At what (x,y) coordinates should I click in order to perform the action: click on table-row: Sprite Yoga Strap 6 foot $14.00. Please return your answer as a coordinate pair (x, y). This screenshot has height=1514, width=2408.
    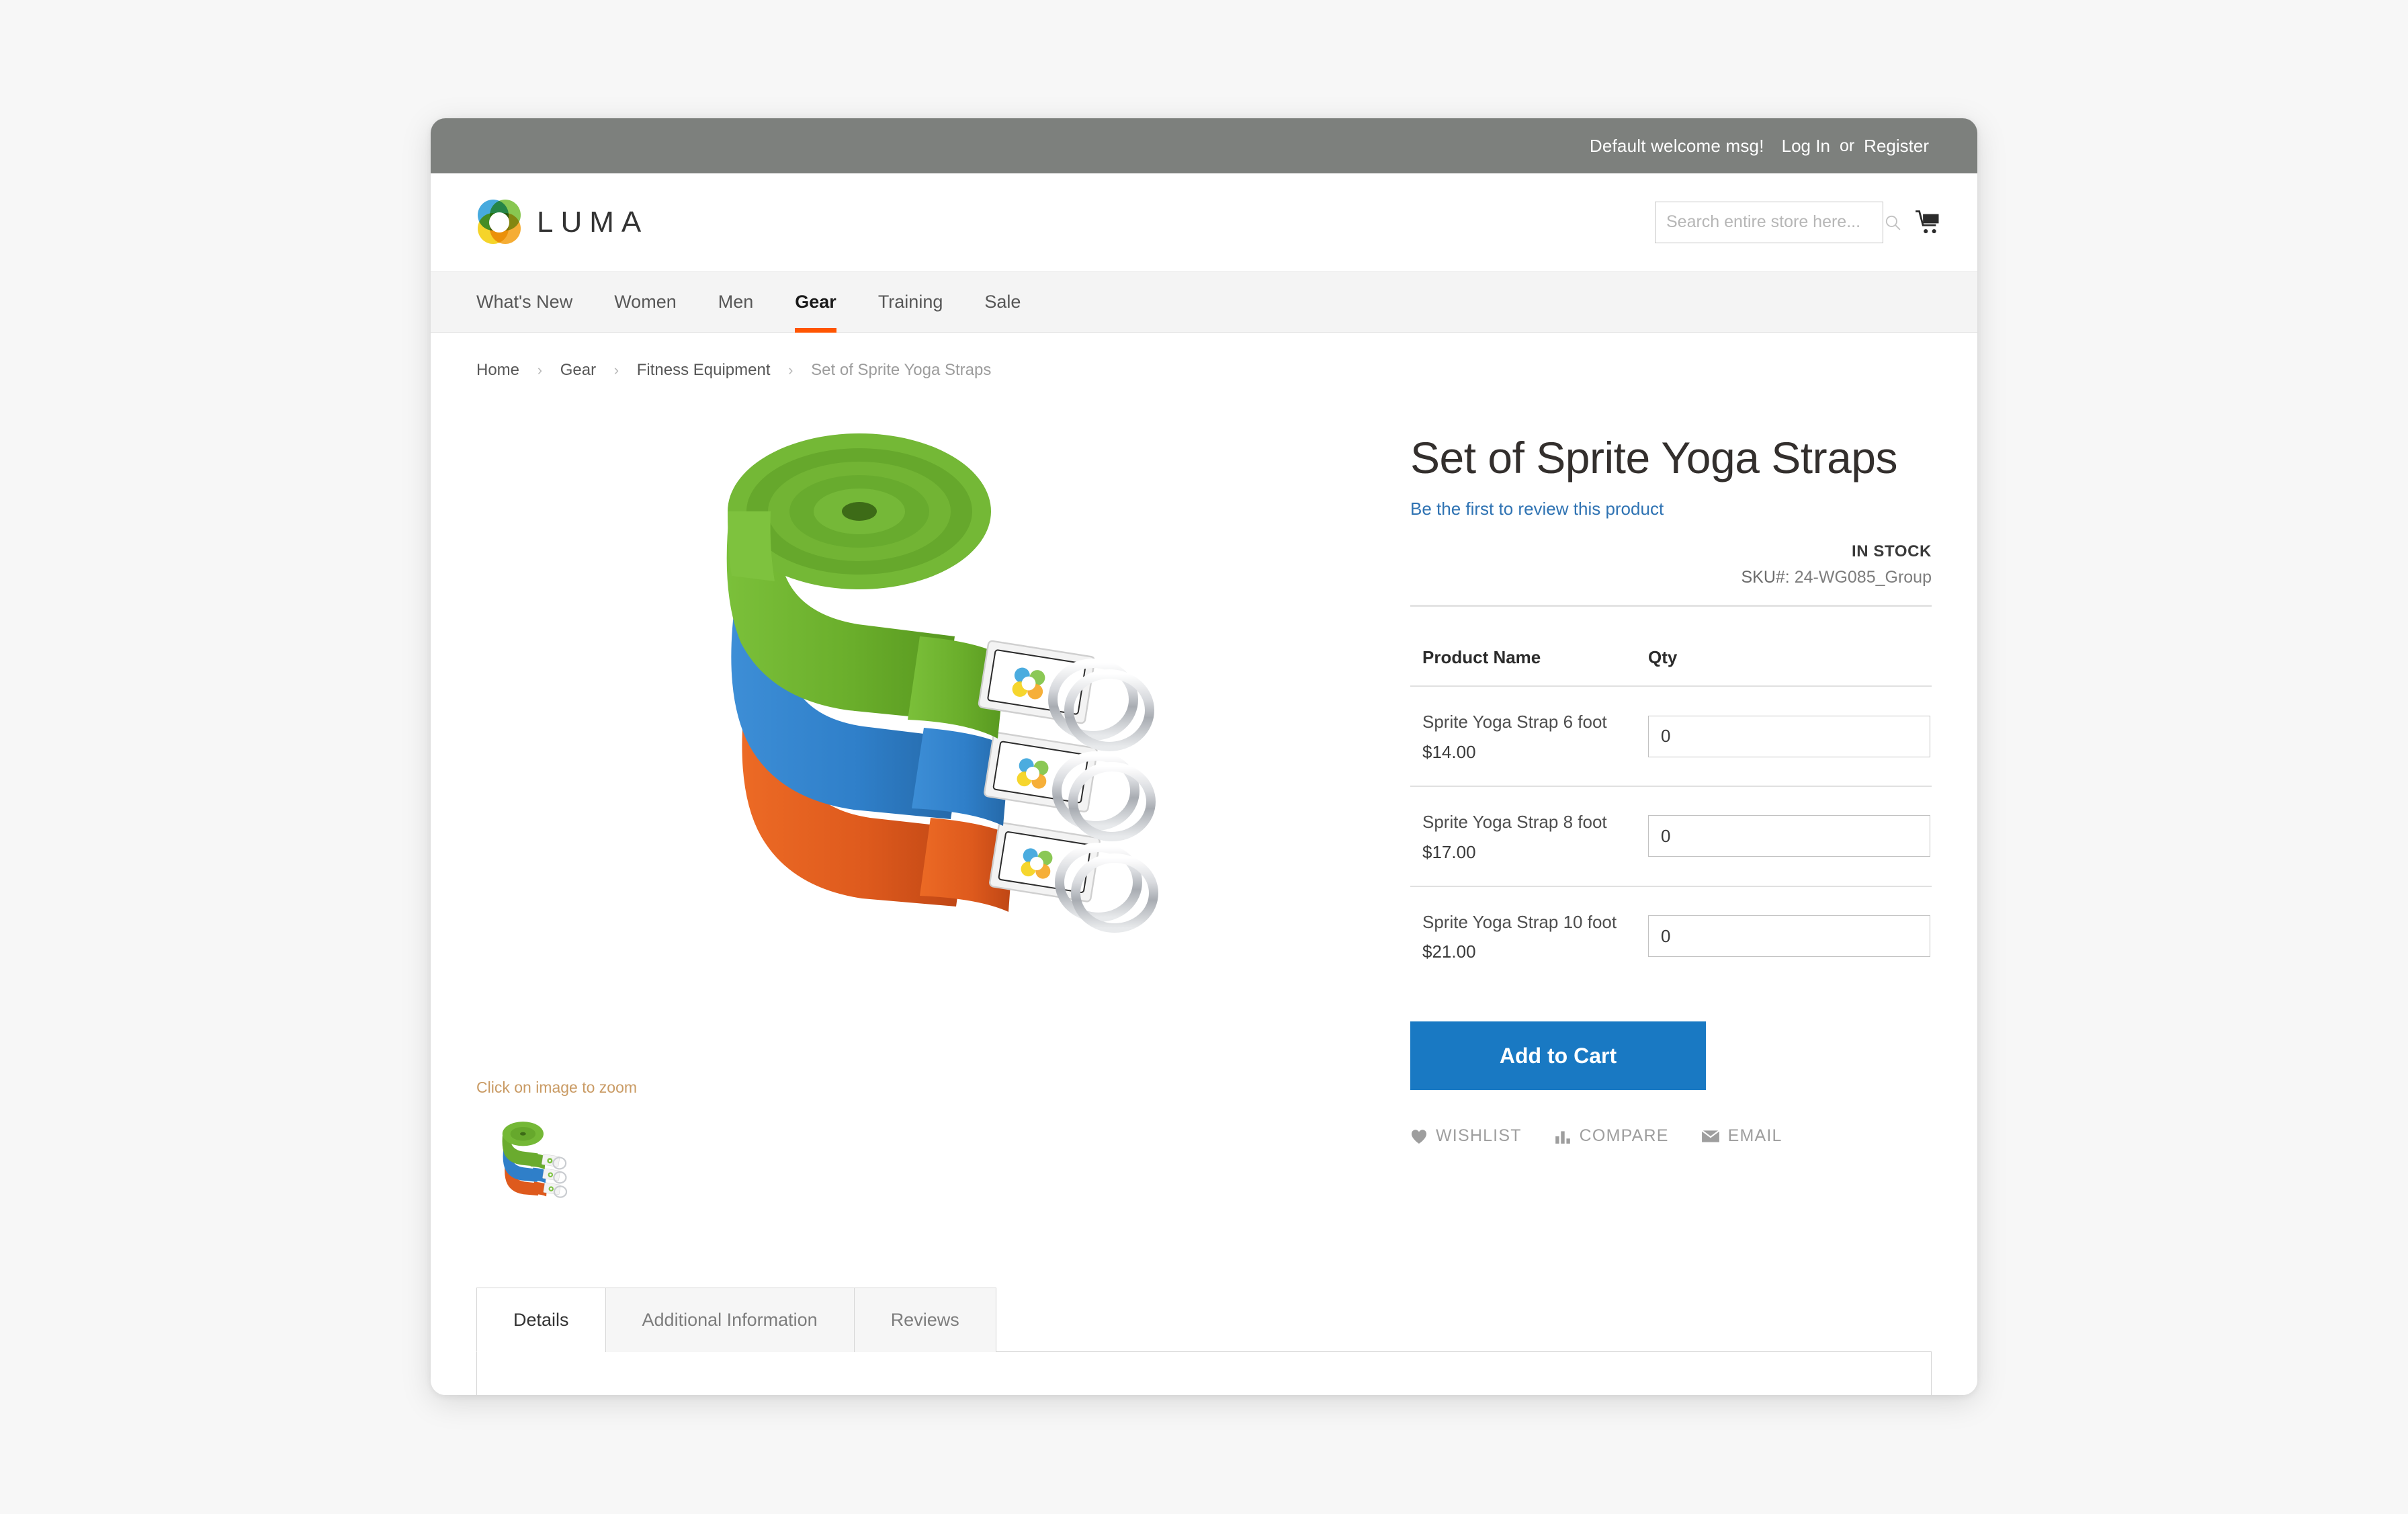
    Looking at the image, I should click on (1671, 735).